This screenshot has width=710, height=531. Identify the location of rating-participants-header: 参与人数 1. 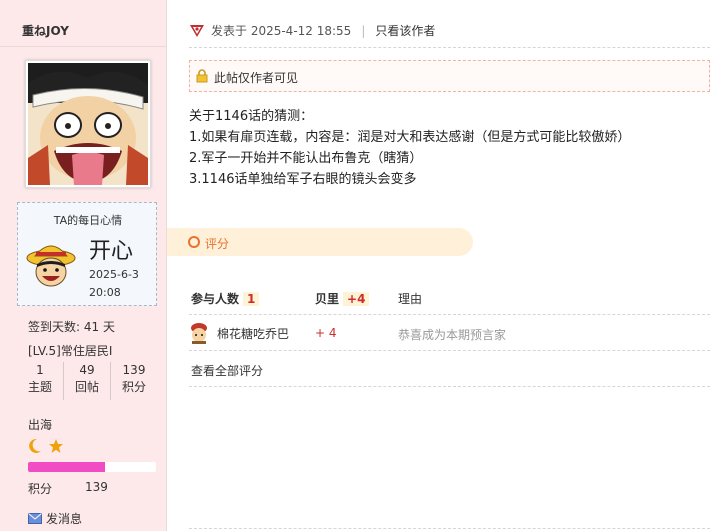
(225, 298).